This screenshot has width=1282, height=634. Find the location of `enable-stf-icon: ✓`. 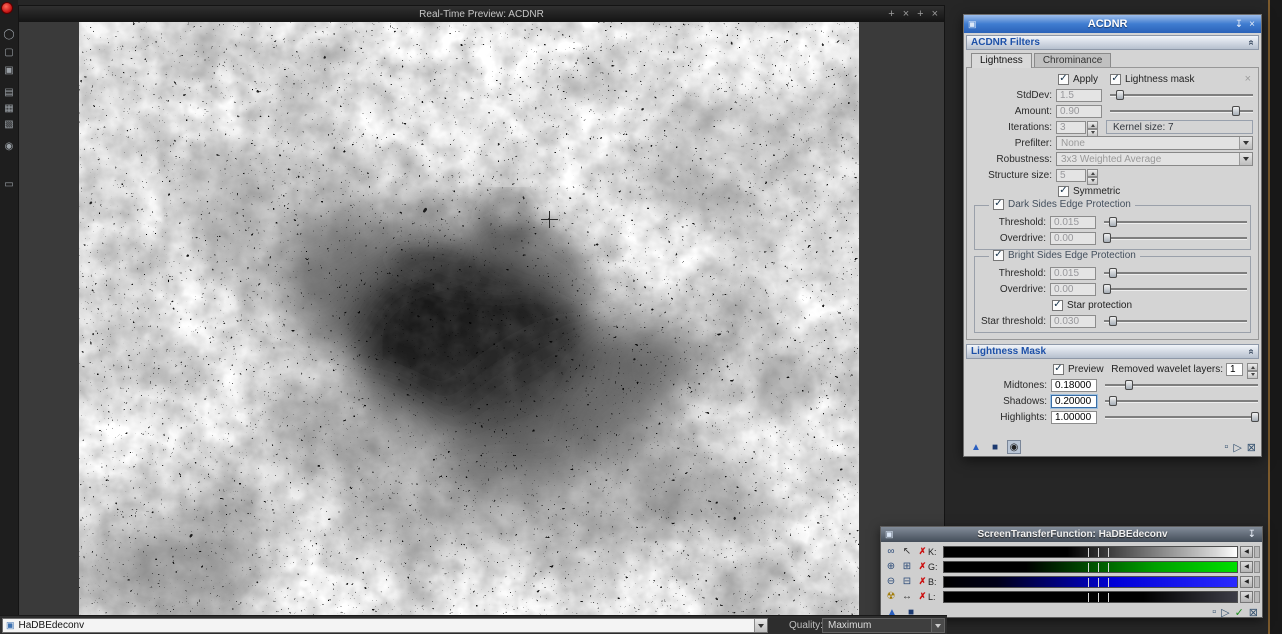

enable-stf-icon: ✓ is located at coordinates (1239, 612).